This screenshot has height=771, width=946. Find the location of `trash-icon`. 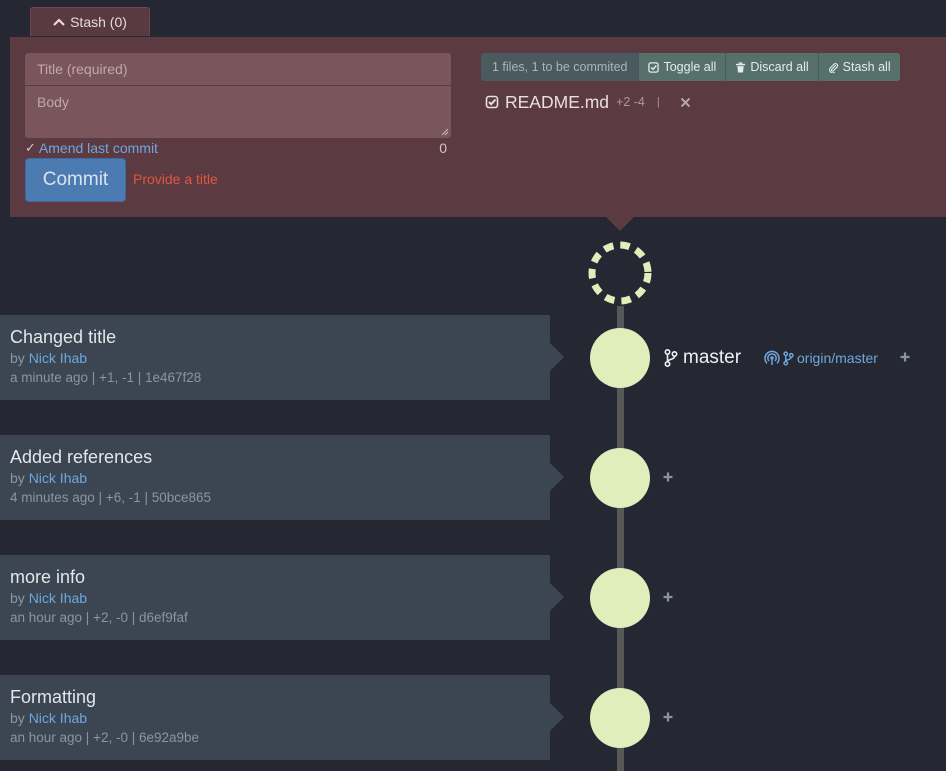

trash-icon is located at coordinates (741, 67).